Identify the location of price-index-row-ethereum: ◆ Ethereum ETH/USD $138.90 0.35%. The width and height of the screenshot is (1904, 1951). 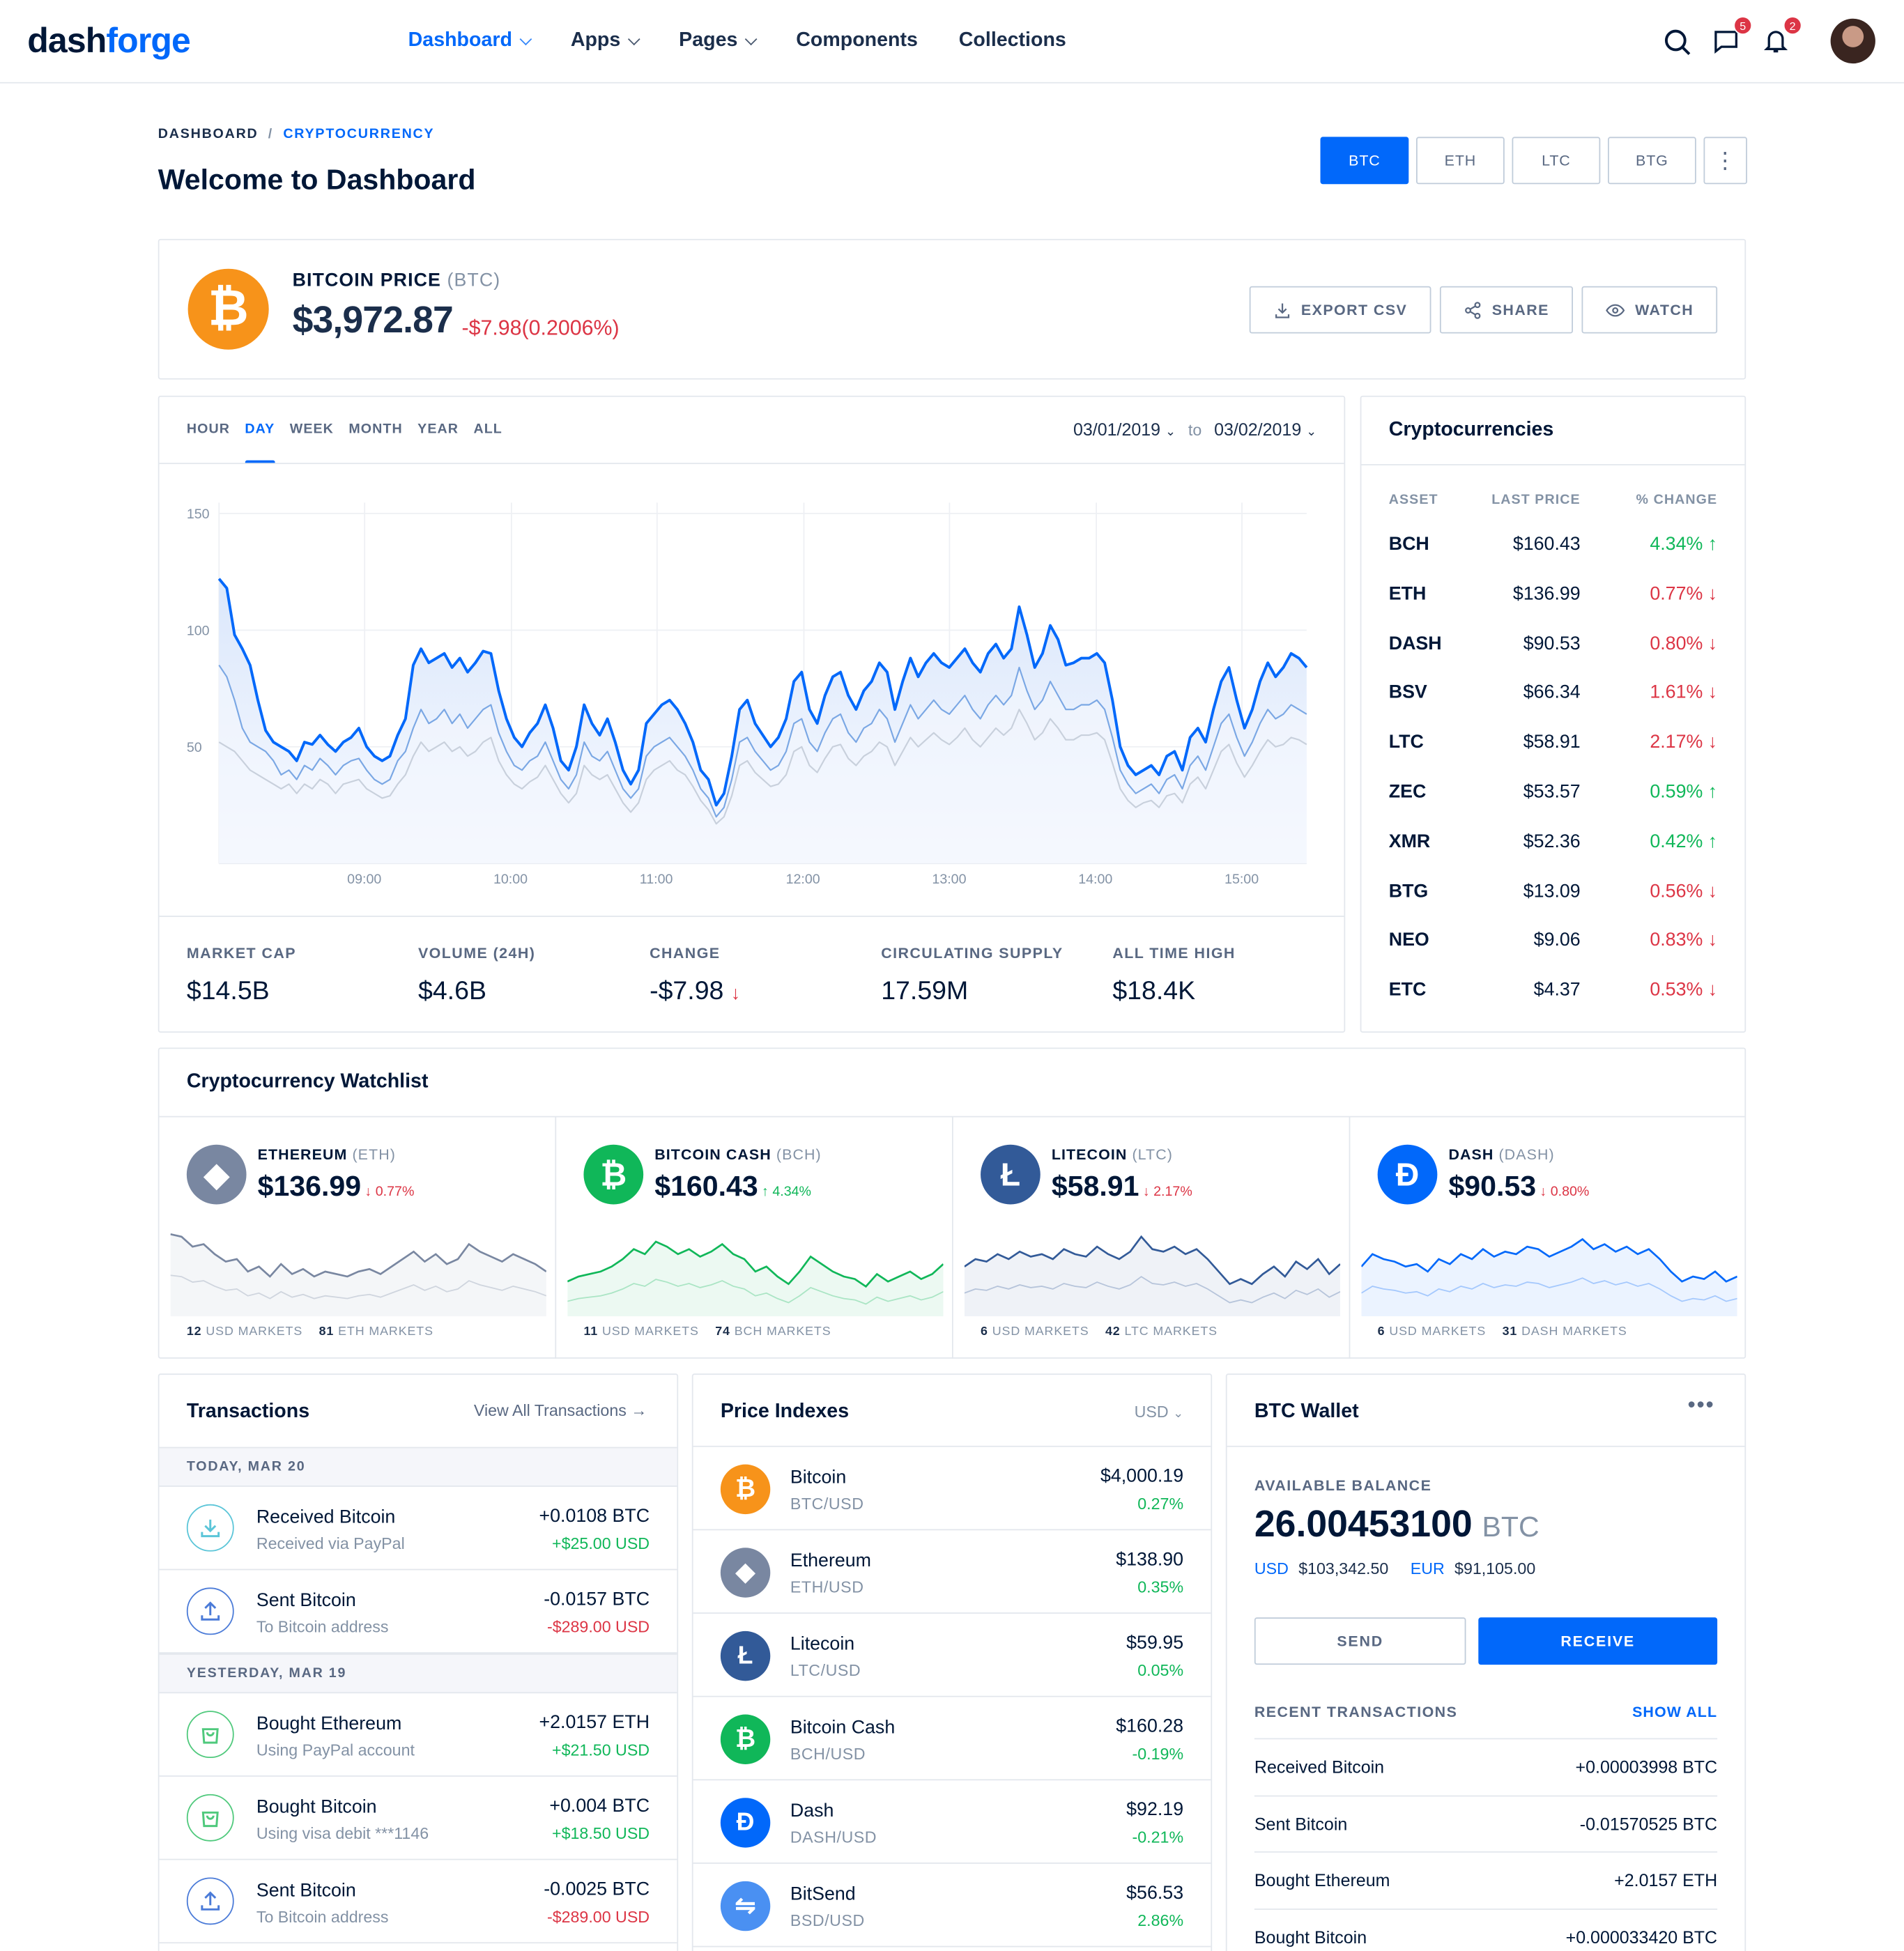
(952, 1572).